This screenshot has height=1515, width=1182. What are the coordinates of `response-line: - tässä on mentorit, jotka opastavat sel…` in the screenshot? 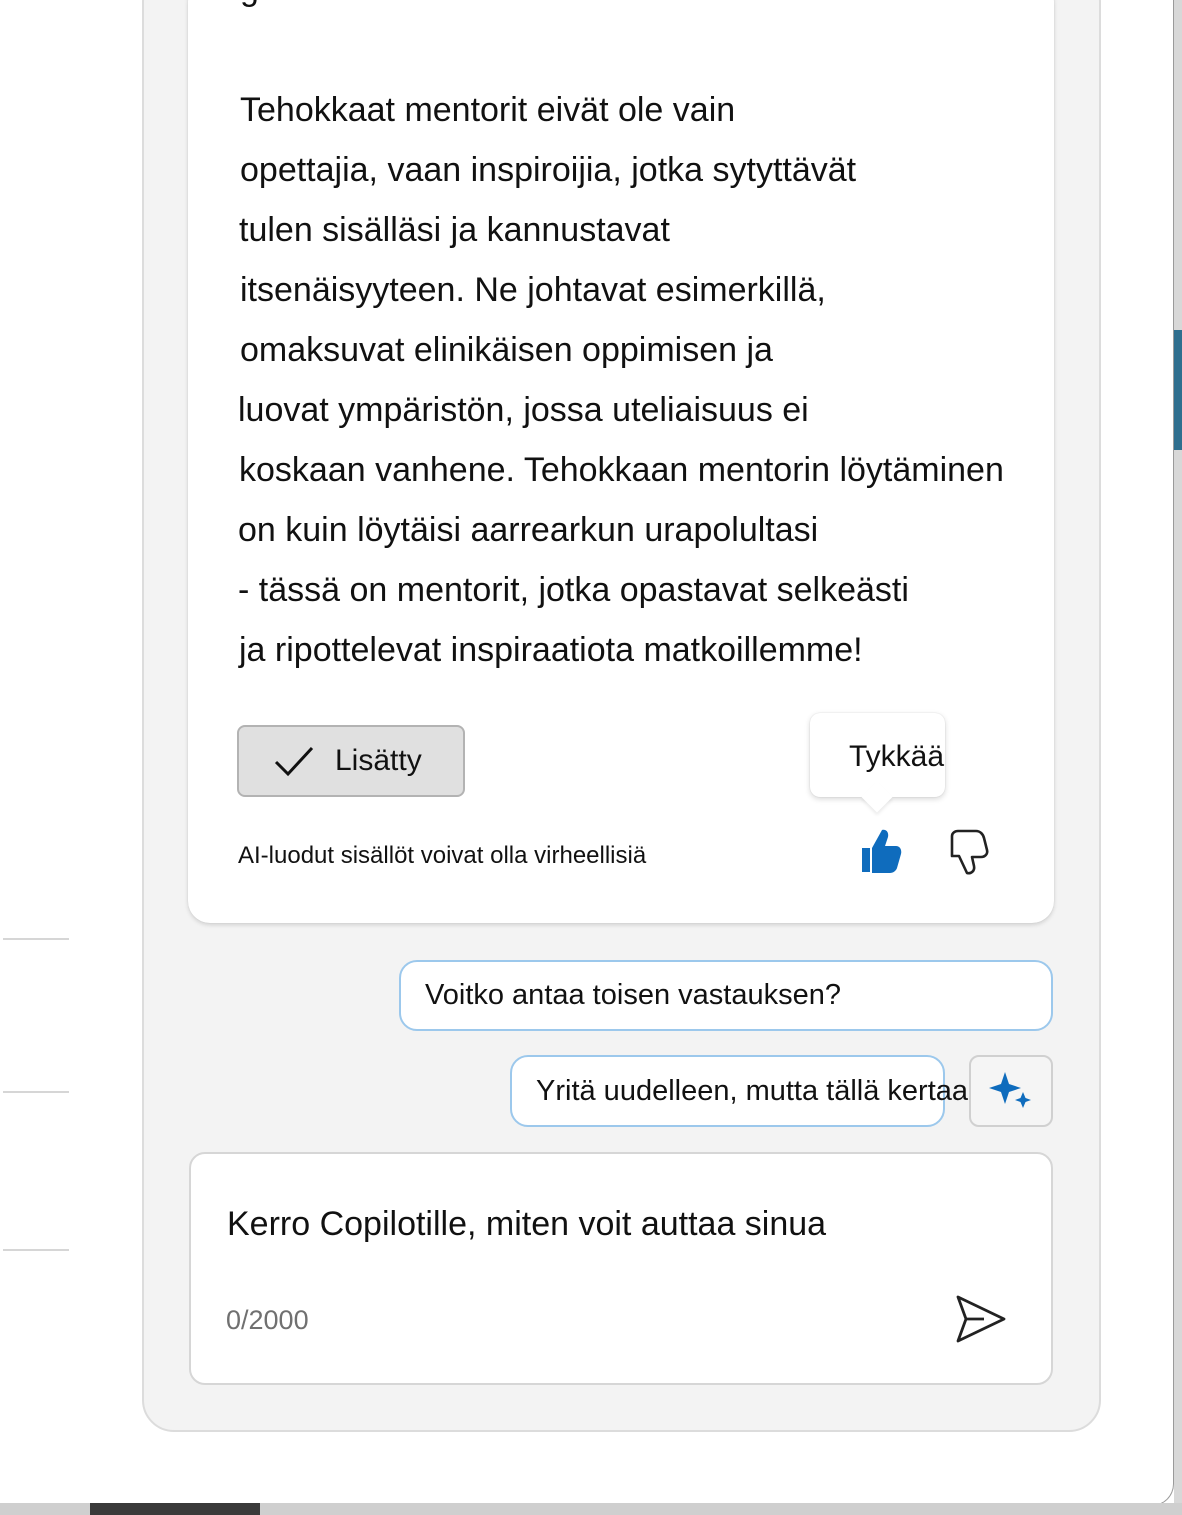 It's located at (573, 590).